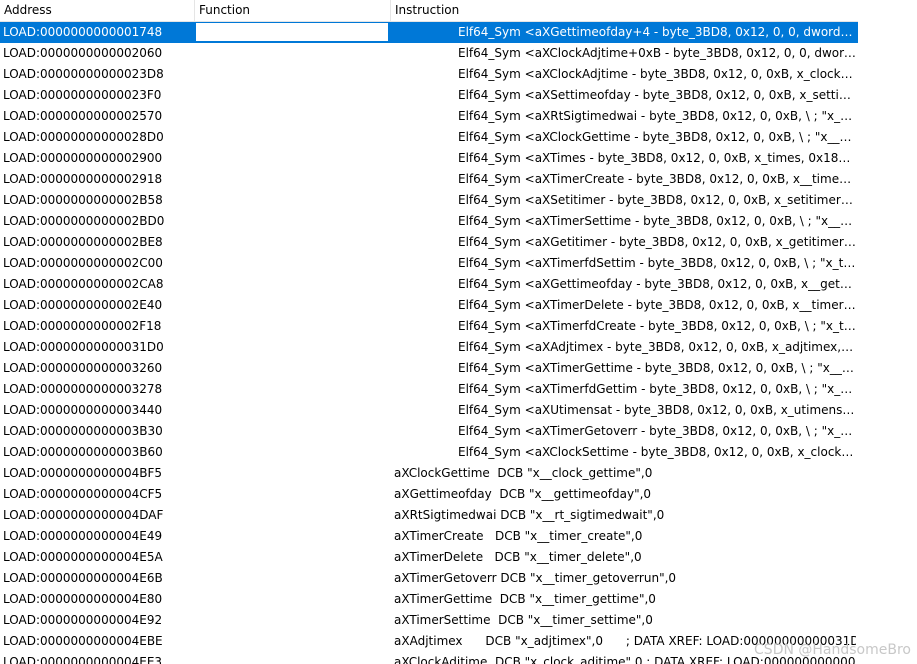  I want to click on address-cell: LOAD:0000000000004E6B, so click(83, 578).